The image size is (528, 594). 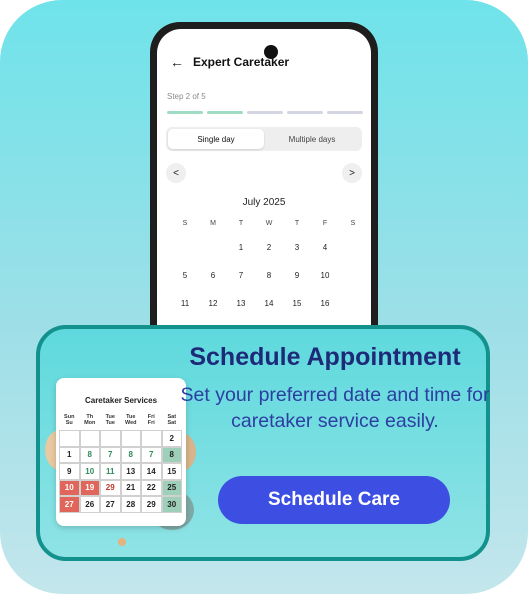 What do you see at coordinates (171, 504) in the screenshot?
I see `illustration-day-cell: 30` at bounding box center [171, 504].